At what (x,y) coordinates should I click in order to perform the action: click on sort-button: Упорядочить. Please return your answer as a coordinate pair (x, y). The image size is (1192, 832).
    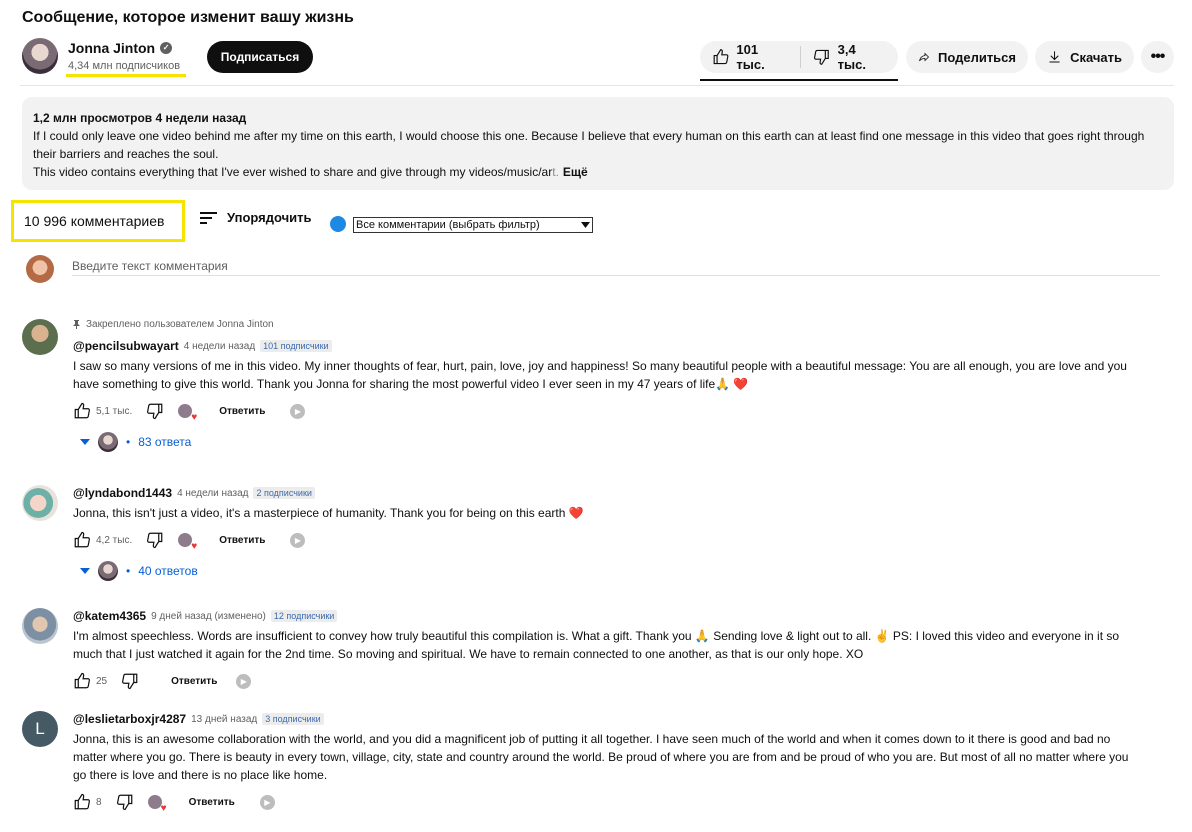
    Looking at the image, I should click on (256, 217).